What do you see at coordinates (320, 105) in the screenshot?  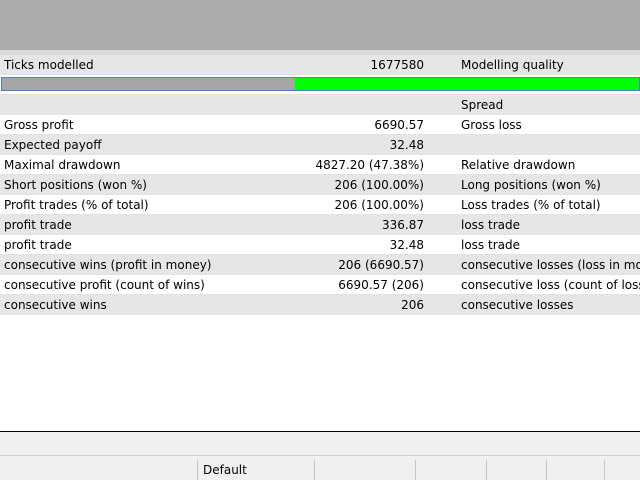 I see `row-spread: Spread` at bounding box center [320, 105].